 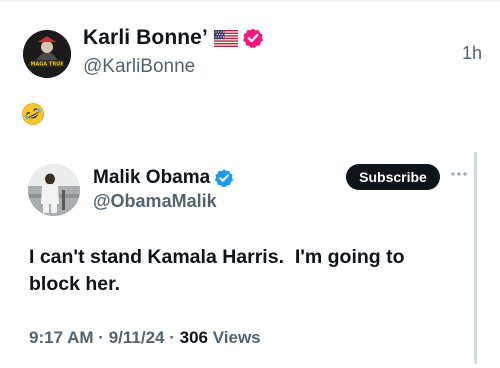 What do you see at coordinates (47, 54) in the screenshot?
I see `avatar: MAGA TRUE` at bounding box center [47, 54].